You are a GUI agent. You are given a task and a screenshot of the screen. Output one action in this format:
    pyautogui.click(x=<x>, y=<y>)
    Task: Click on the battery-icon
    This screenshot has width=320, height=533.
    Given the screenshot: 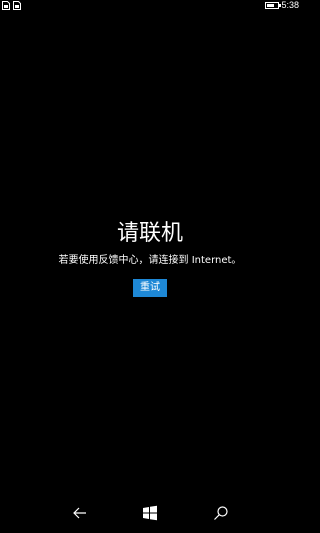 What is the action you would take?
    pyautogui.click(x=273, y=5)
    